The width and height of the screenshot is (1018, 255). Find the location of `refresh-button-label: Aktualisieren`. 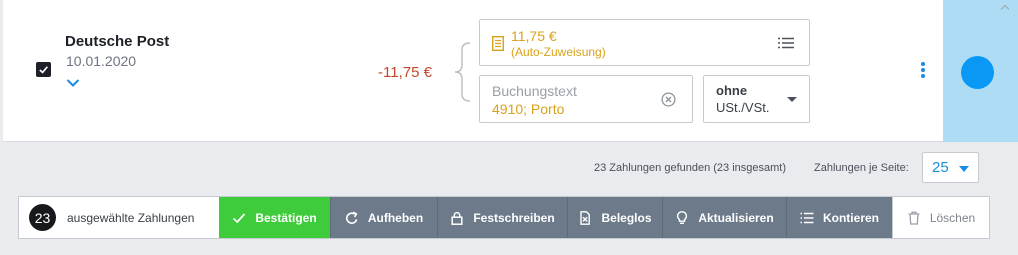

refresh-button-label: Aktualisieren is located at coordinates (736, 217).